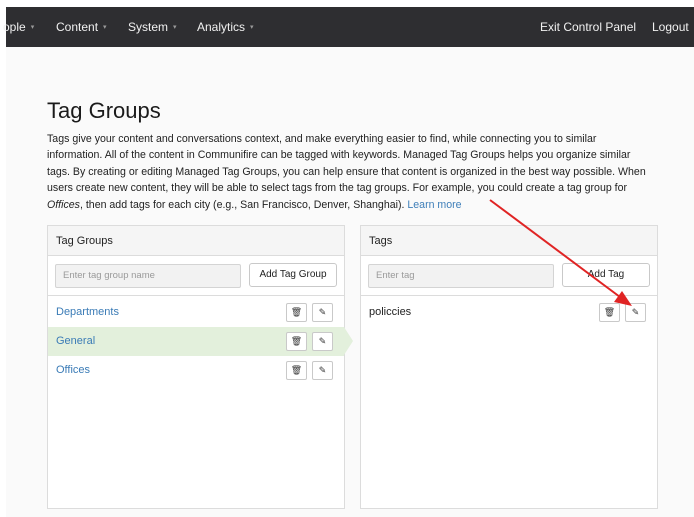  What do you see at coordinates (196, 241) in the screenshot?
I see `tag-groups-panel-title: Tag Groups` at bounding box center [196, 241].